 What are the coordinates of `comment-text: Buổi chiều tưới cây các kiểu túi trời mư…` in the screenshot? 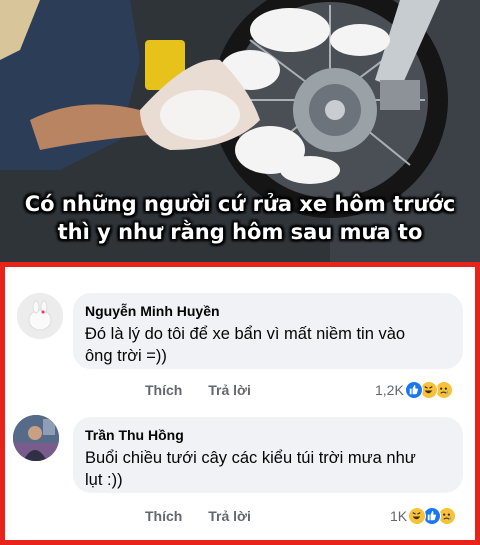 It's located at (268, 469).